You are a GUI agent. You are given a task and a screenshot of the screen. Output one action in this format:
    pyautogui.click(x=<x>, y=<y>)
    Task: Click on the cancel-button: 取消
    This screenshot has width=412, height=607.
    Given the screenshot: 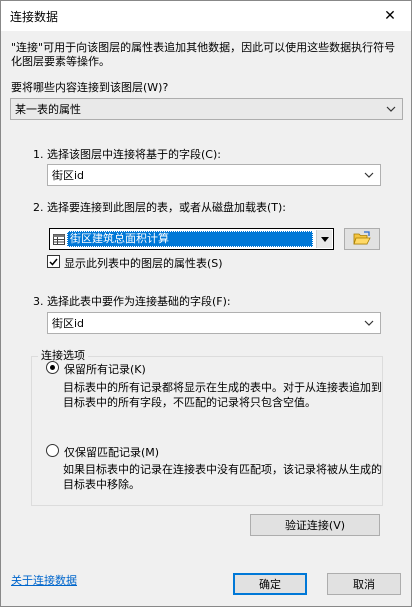 What is the action you would take?
    pyautogui.click(x=364, y=584)
    